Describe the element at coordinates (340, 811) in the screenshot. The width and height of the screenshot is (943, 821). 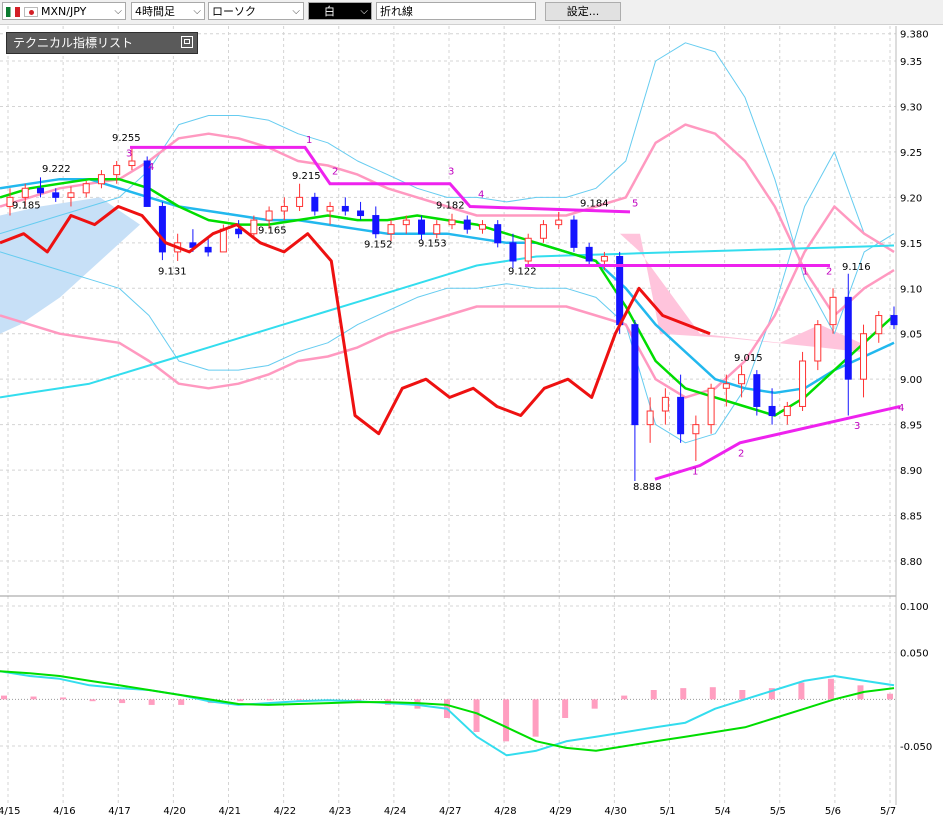
I see `x-tick-label: 4/23` at that location.